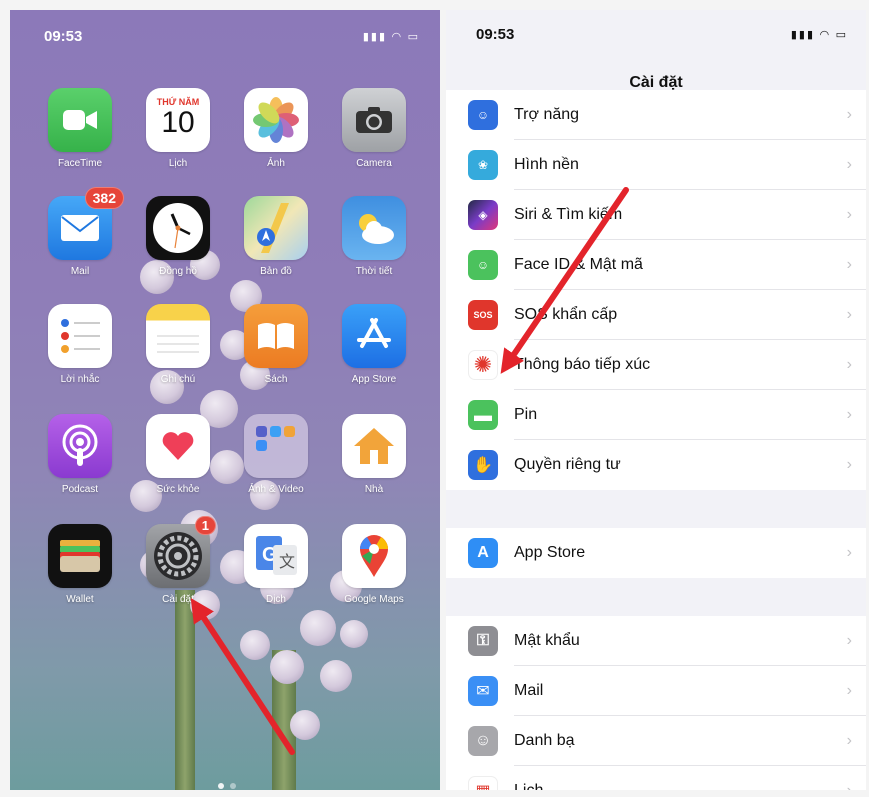  What do you see at coordinates (276, 556) in the screenshot?
I see `translate-icon: G文` at bounding box center [276, 556].